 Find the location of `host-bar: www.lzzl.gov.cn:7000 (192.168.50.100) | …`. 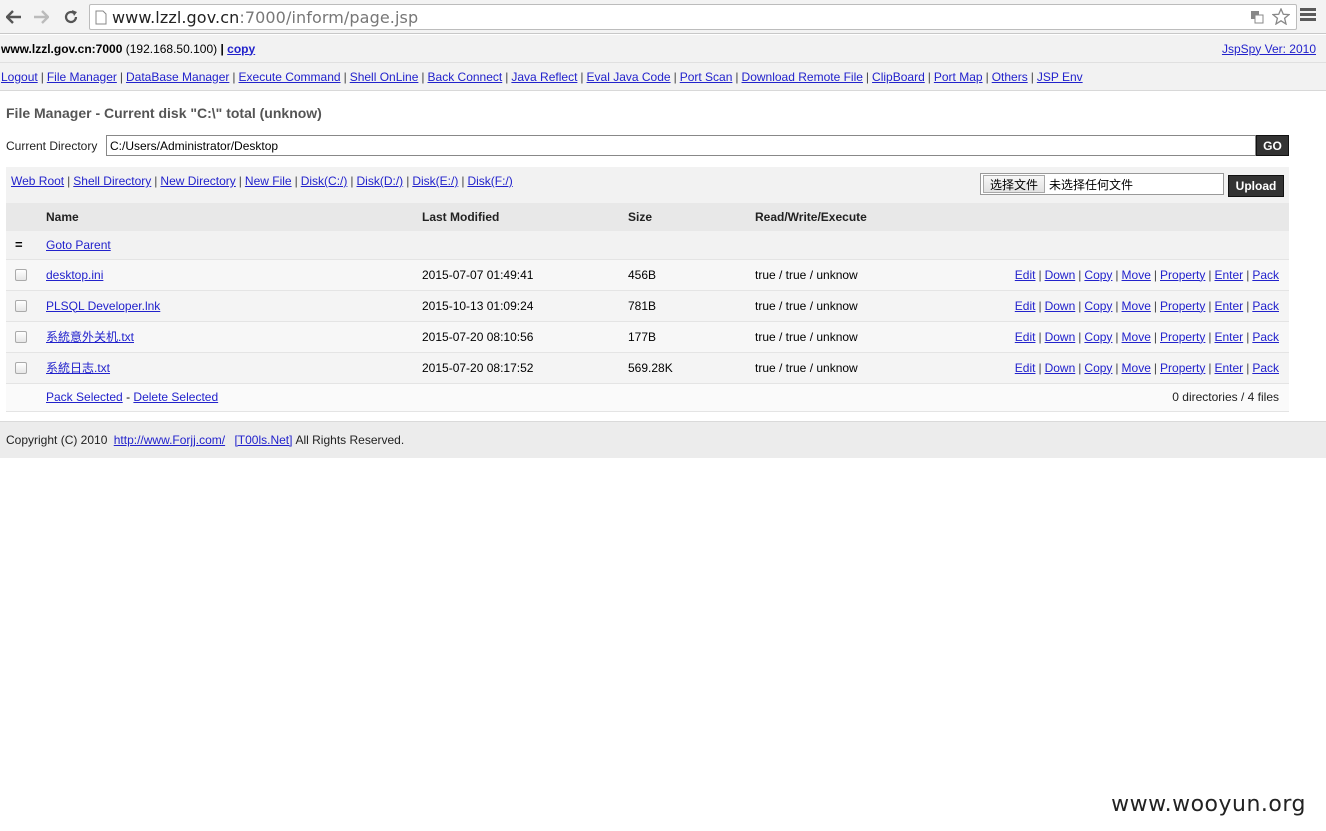

host-bar: www.lzzl.gov.cn:7000 (192.168.50.100) | … is located at coordinates (663, 49).